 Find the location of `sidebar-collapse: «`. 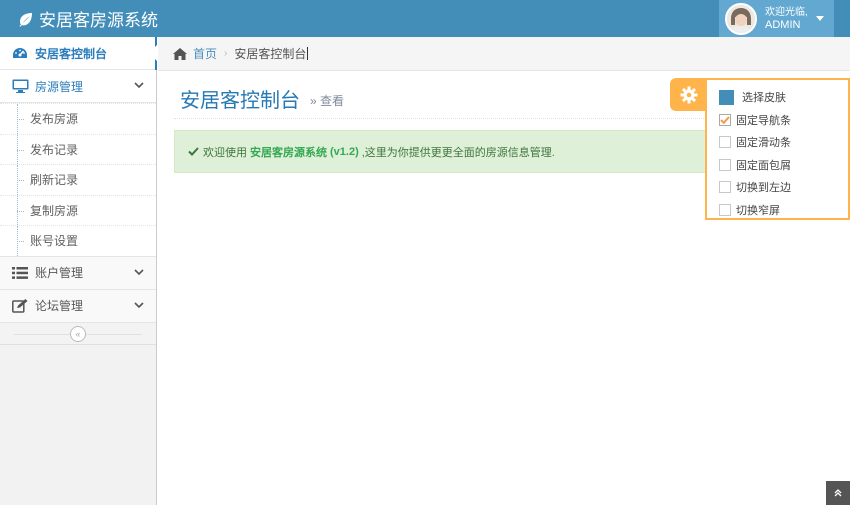

sidebar-collapse: « is located at coordinates (78, 333).